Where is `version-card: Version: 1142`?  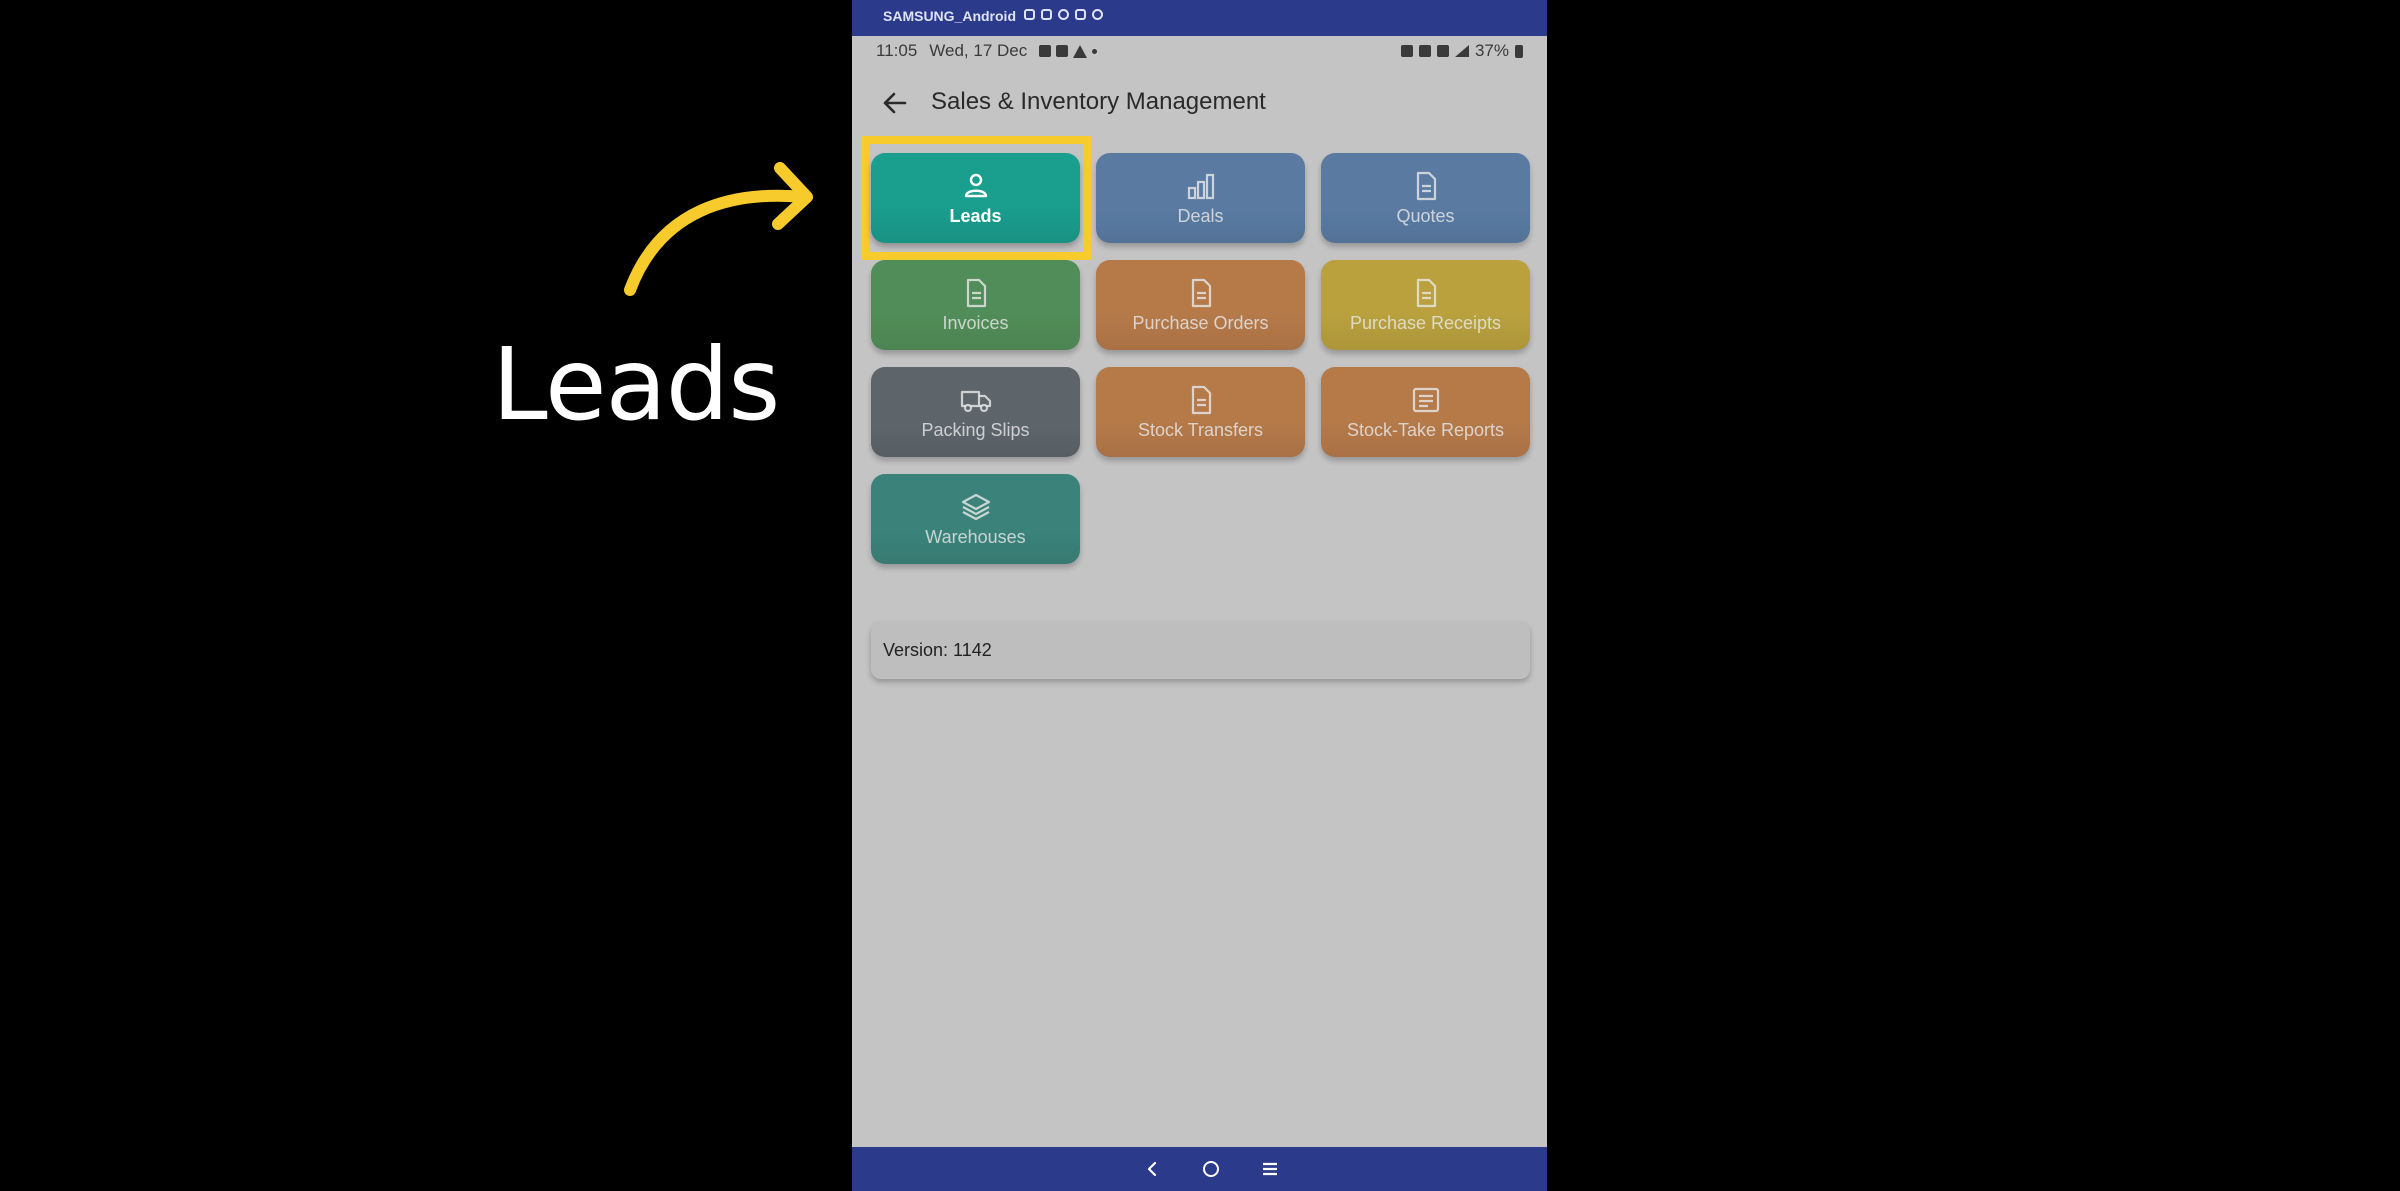 version-card: Version: 1142 is located at coordinates (1200, 650).